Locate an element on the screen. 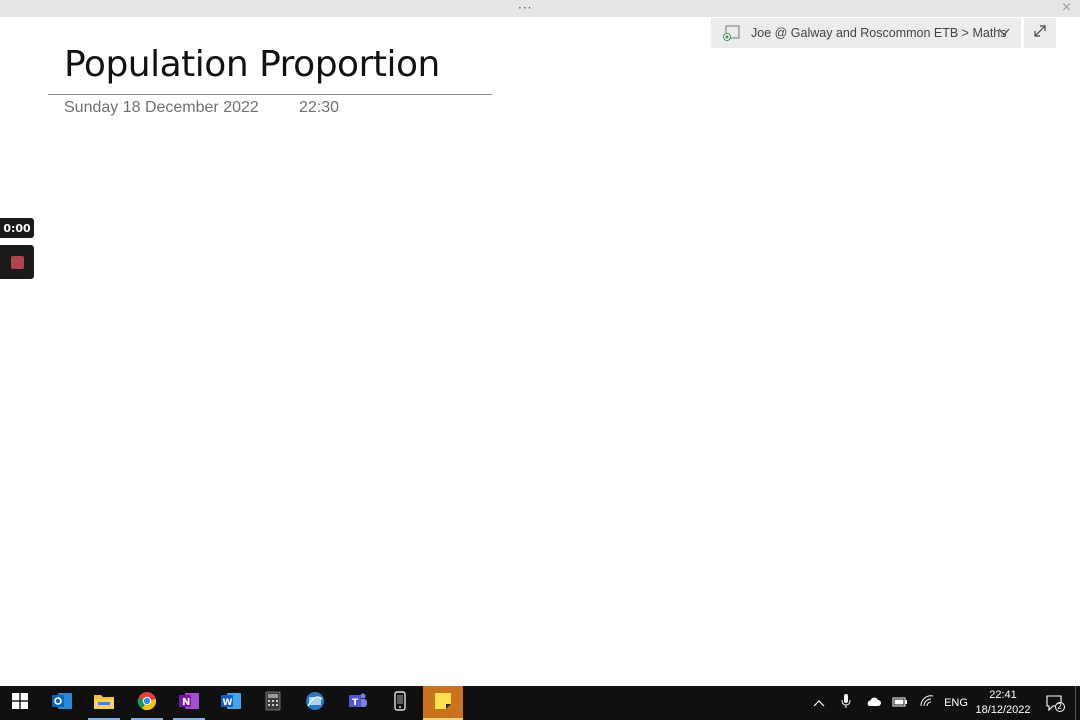 The width and height of the screenshot is (1080, 720). phone-icon is located at coordinates (400, 703).